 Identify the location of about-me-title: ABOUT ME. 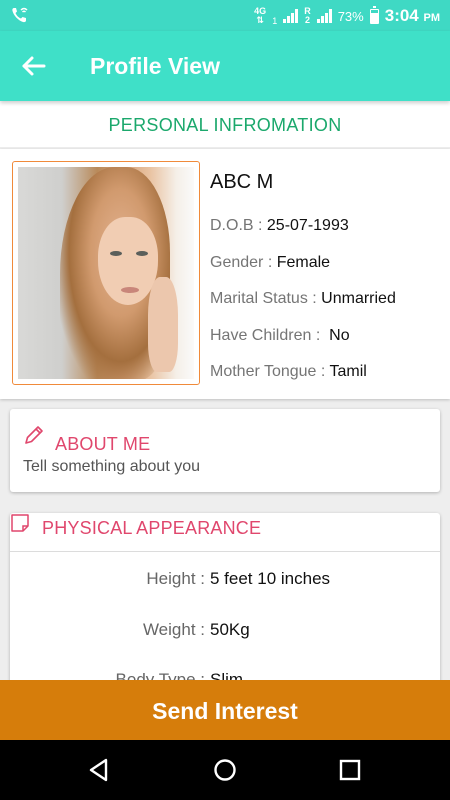
(103, 444).